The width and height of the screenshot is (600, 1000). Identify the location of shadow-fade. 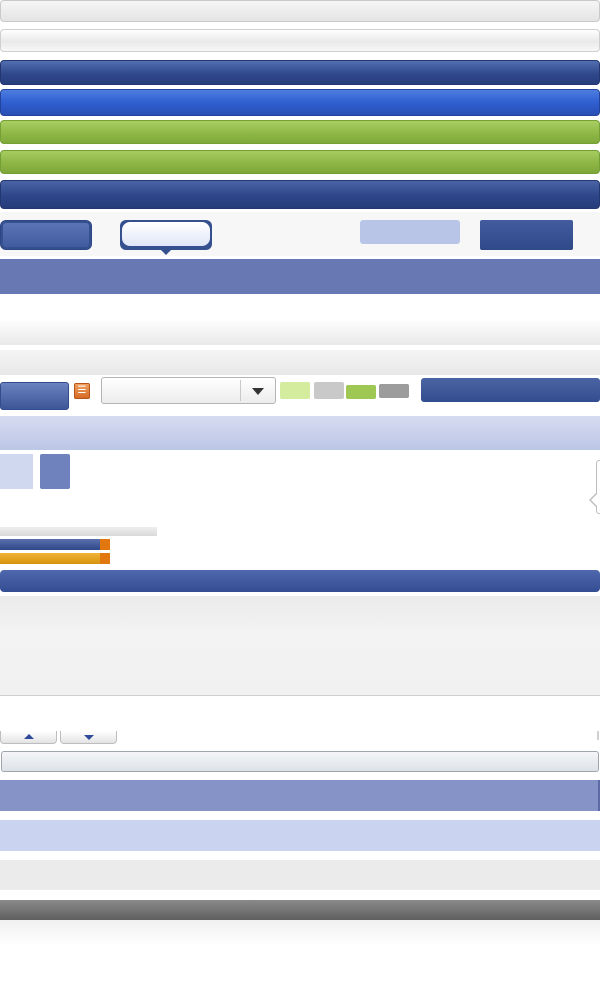
(300, 933).